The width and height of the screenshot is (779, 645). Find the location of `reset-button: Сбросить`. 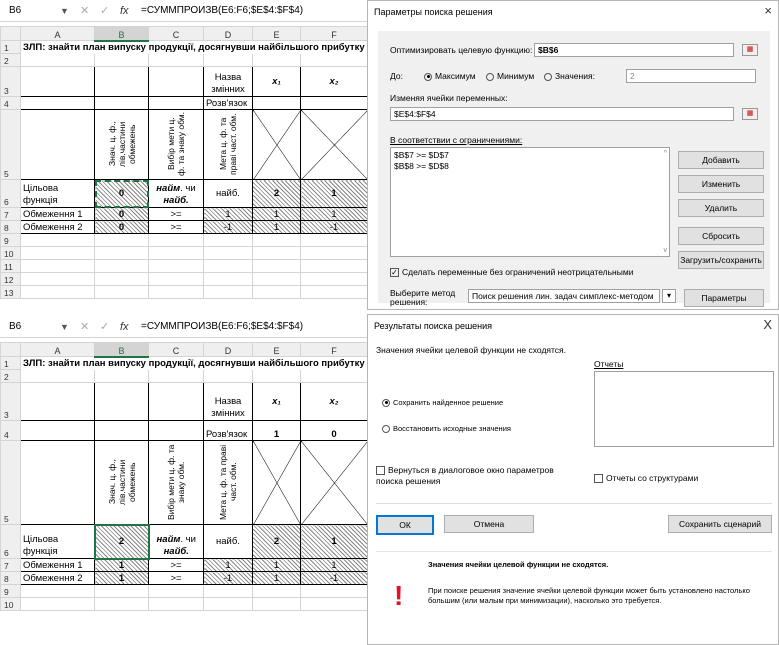

reset-button: Сбросить is located at coordinates (721, 236).